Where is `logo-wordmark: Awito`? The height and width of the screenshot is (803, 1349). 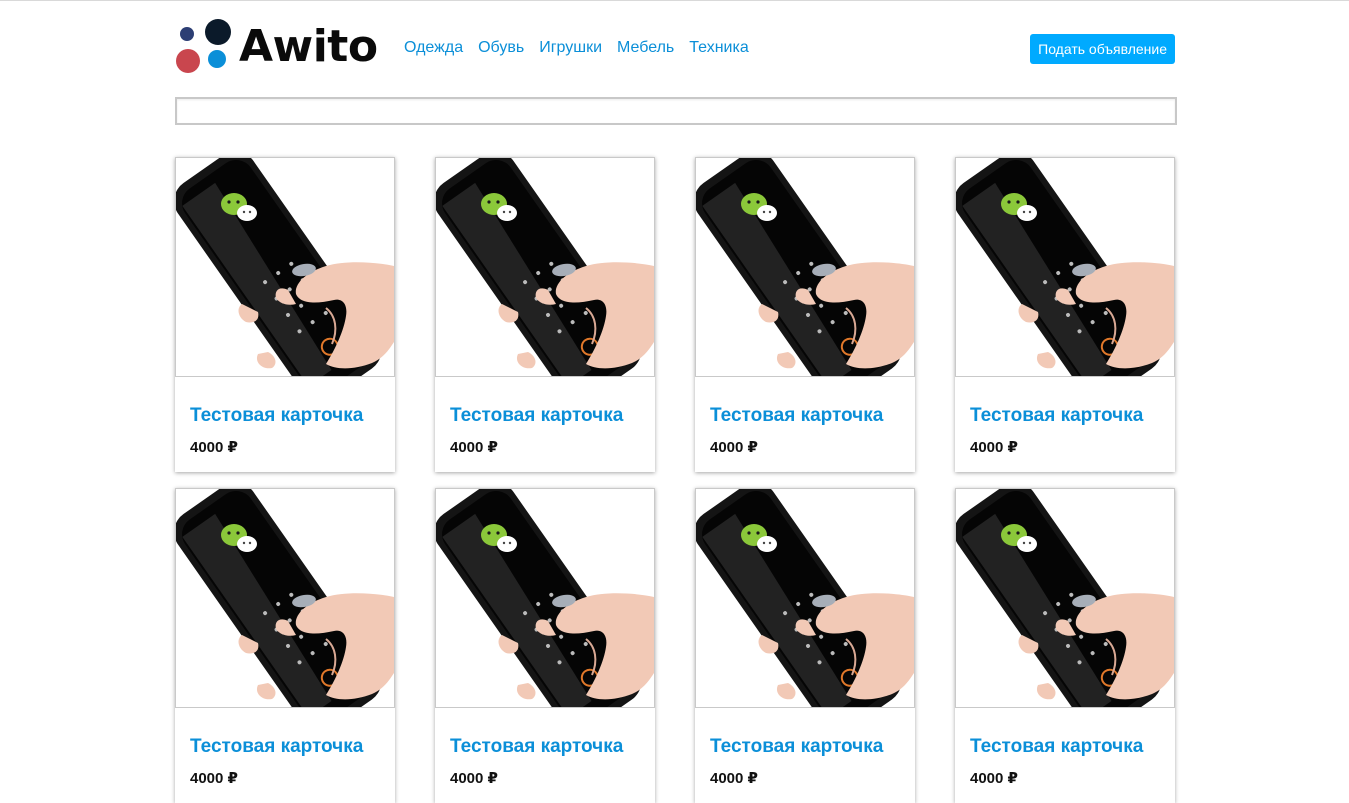
logo-wordmark: Awito is located at coordinates (308, 46).